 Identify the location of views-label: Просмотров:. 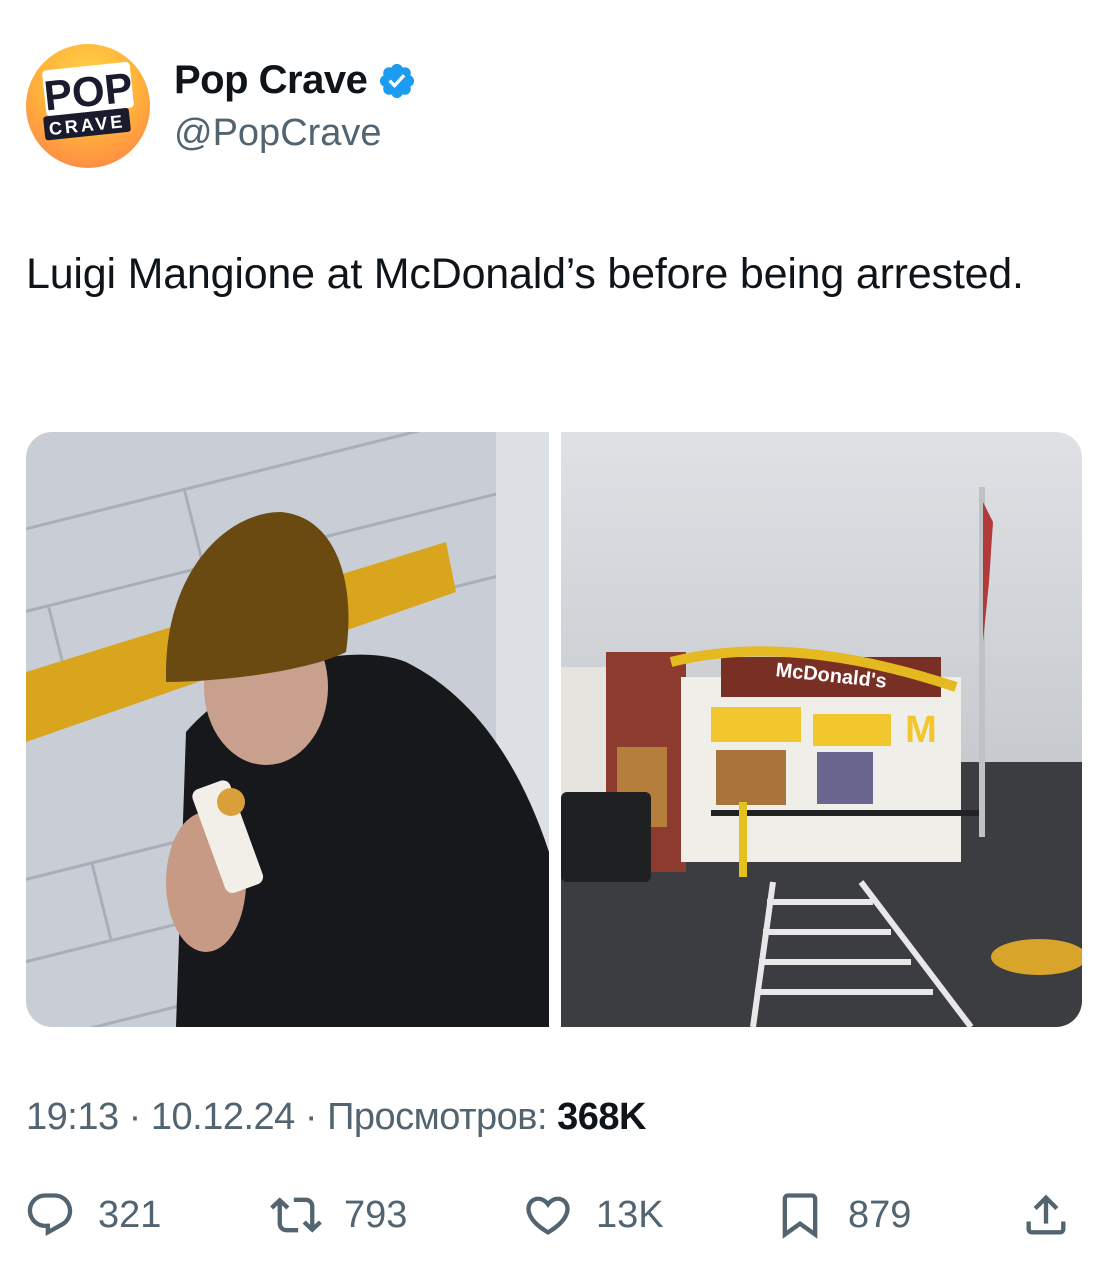
(437, 1117).